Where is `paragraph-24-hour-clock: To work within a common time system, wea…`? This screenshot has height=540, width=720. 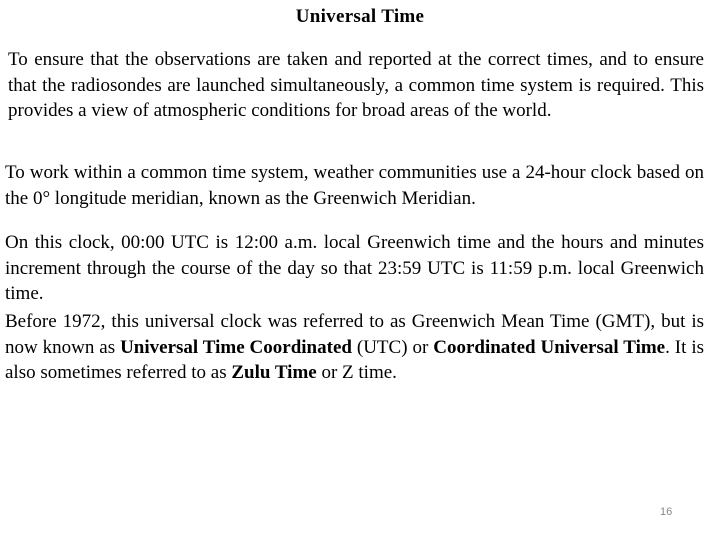 paragraph-24-hour-clock: To work within a common time system, wea… is located at coordinates (354, 185).